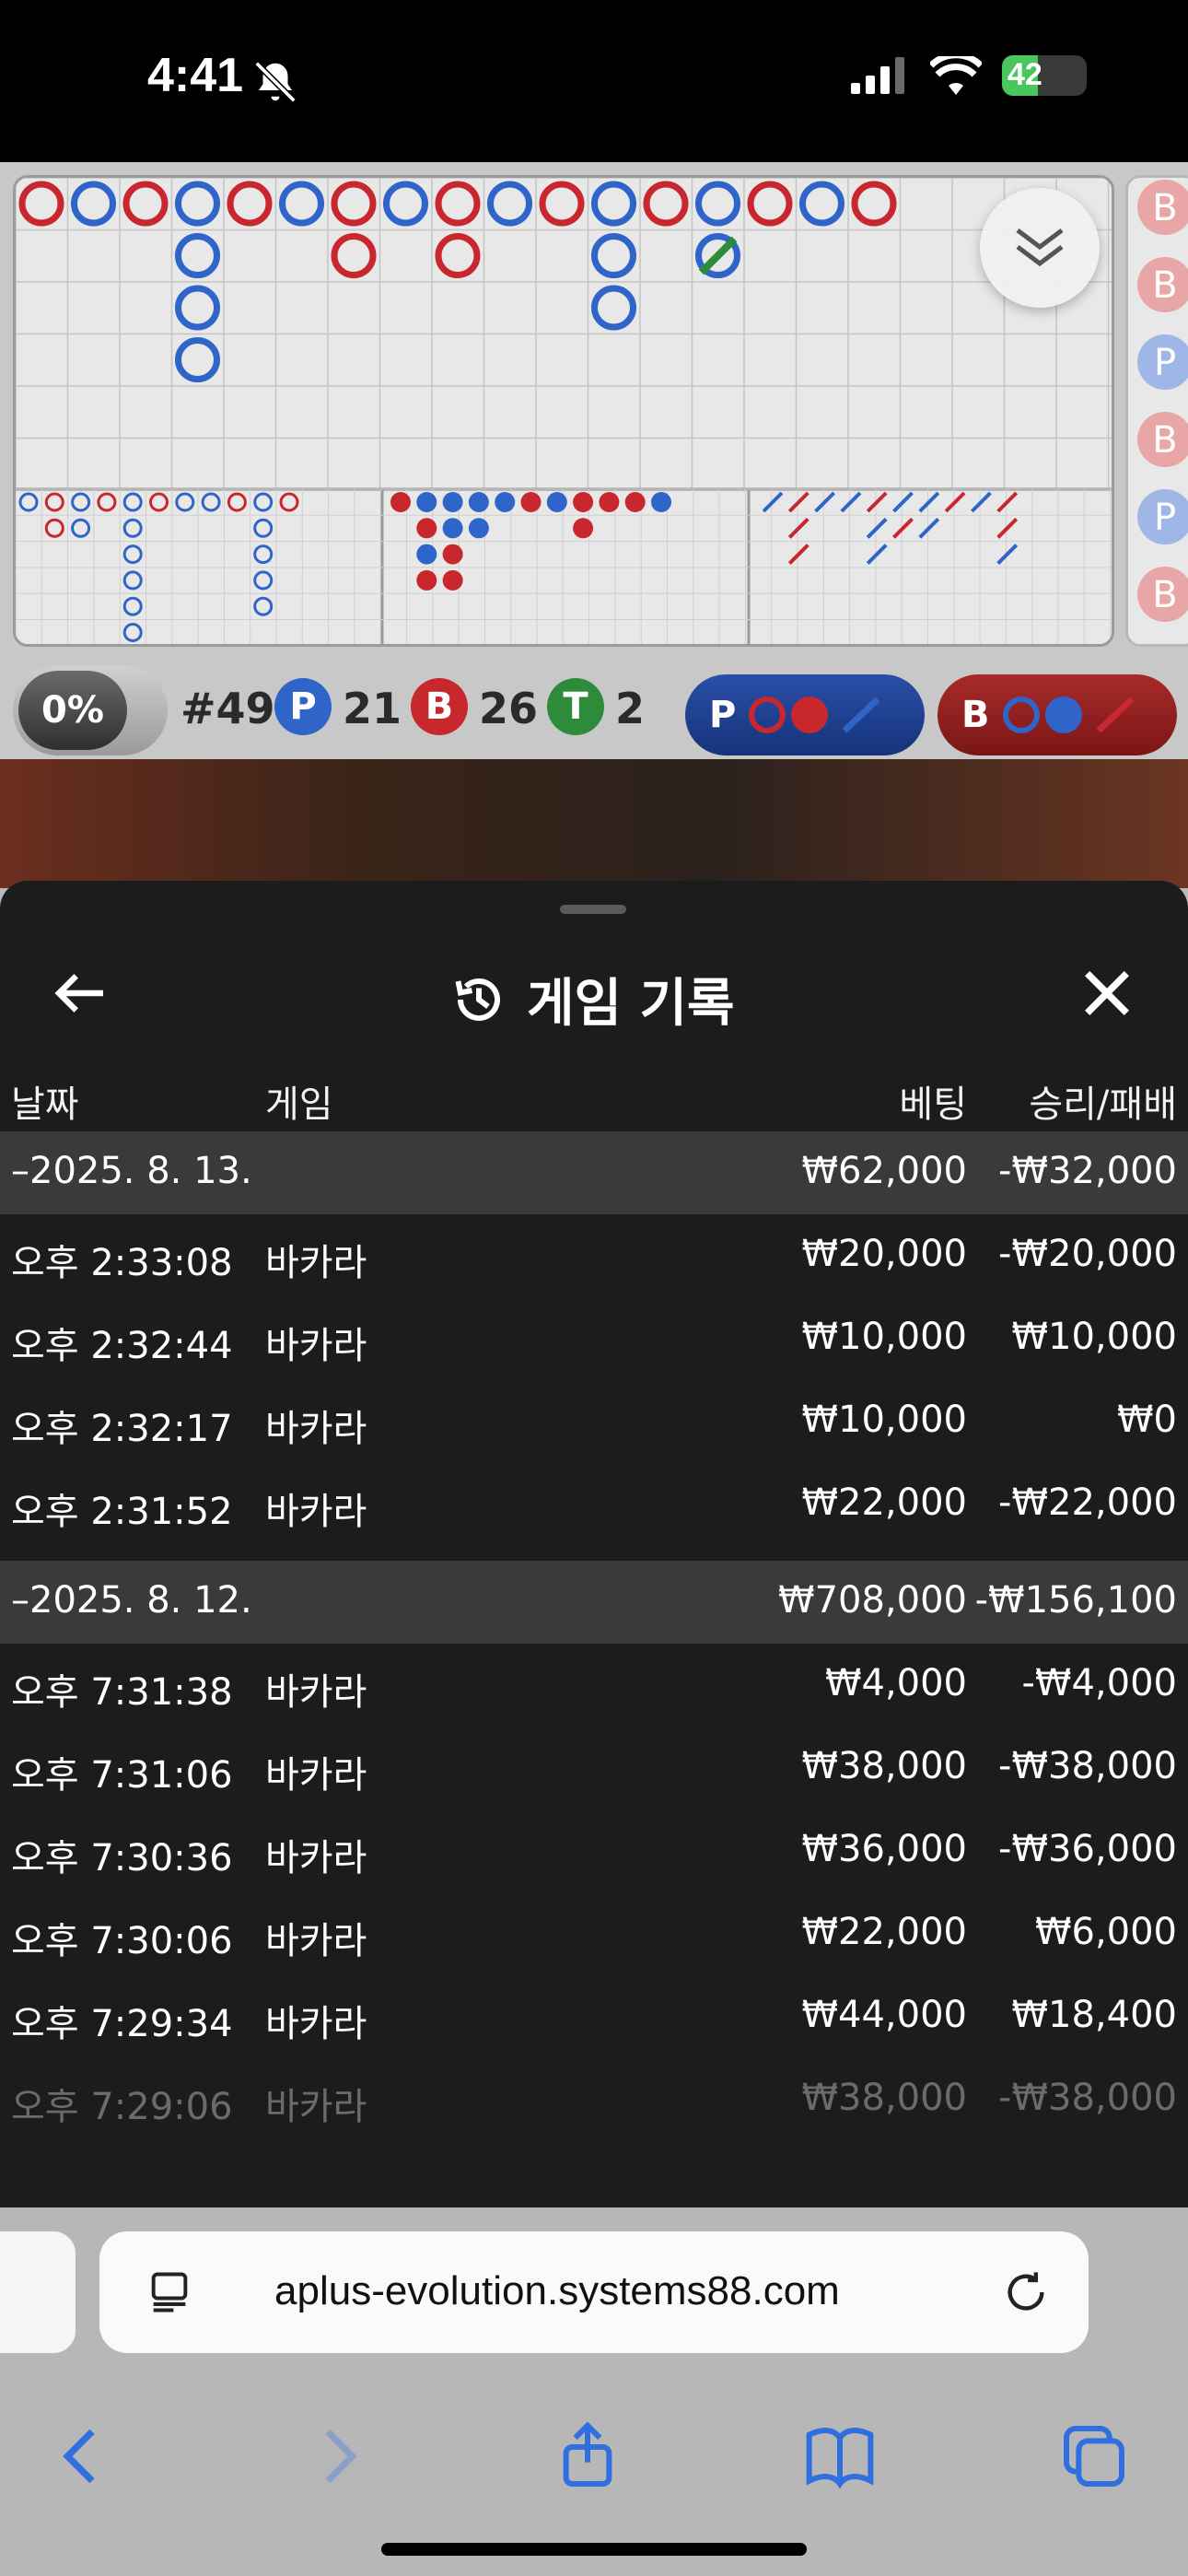 Image resolution: width=1188 pixels, height=2576 pixels. I want to click on silent-bell-icon, so click(275, 82).